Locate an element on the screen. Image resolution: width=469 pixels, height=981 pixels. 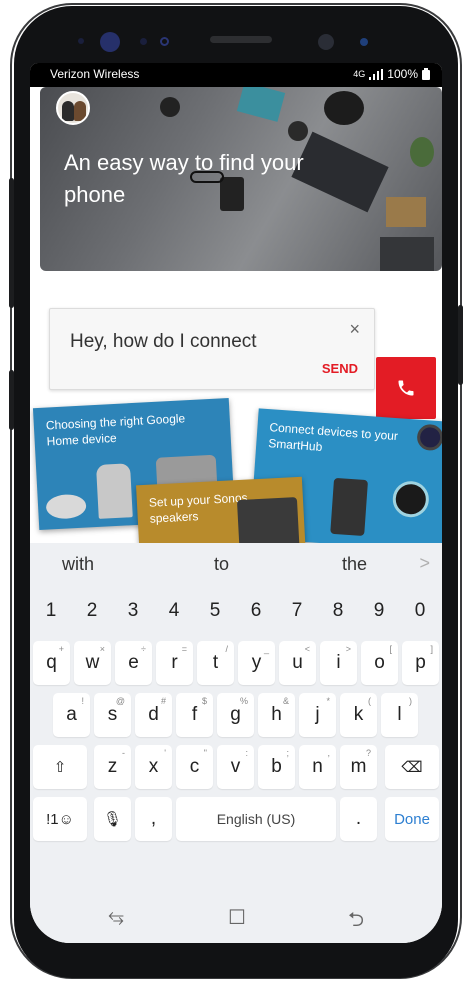
key-2: 2 is located at coordinates (92, 611).